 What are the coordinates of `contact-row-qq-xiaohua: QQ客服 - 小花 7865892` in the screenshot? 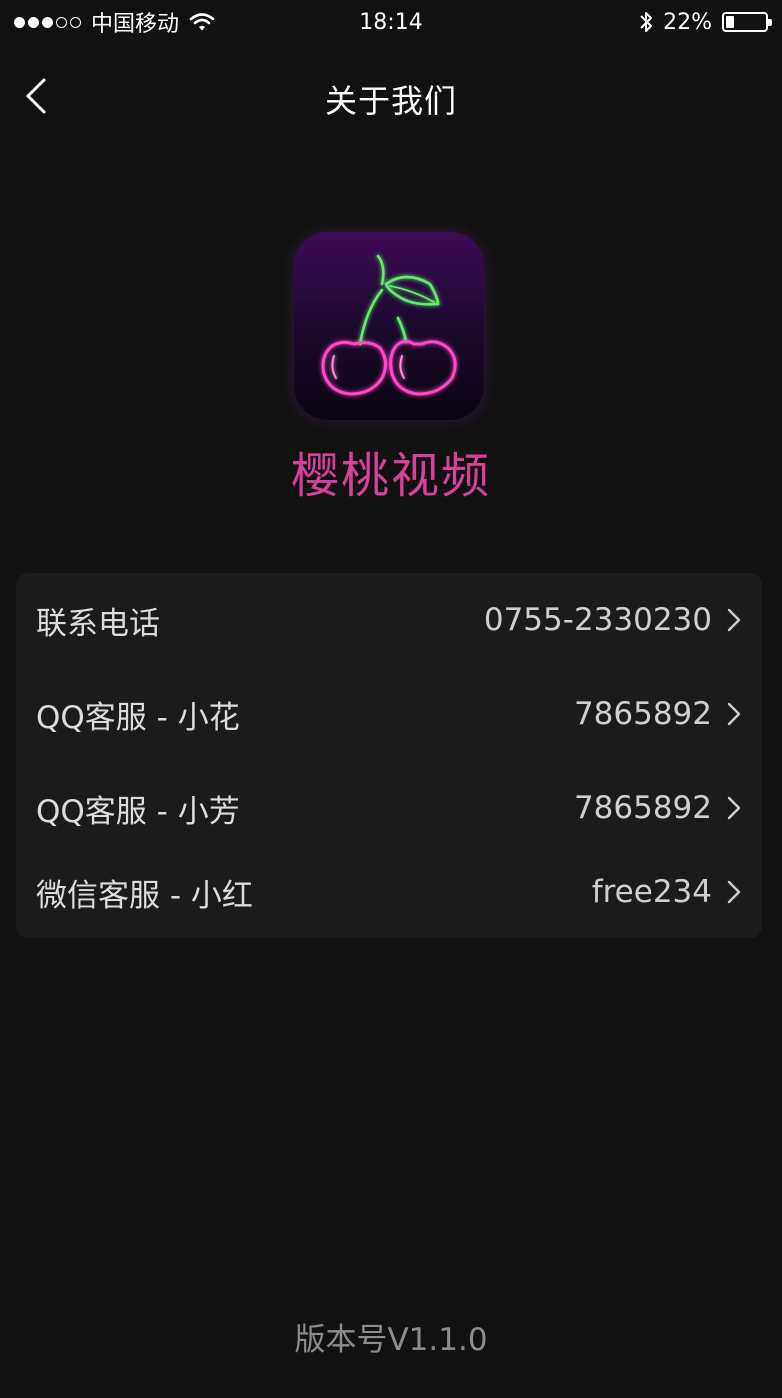 It's located at (389, 714).